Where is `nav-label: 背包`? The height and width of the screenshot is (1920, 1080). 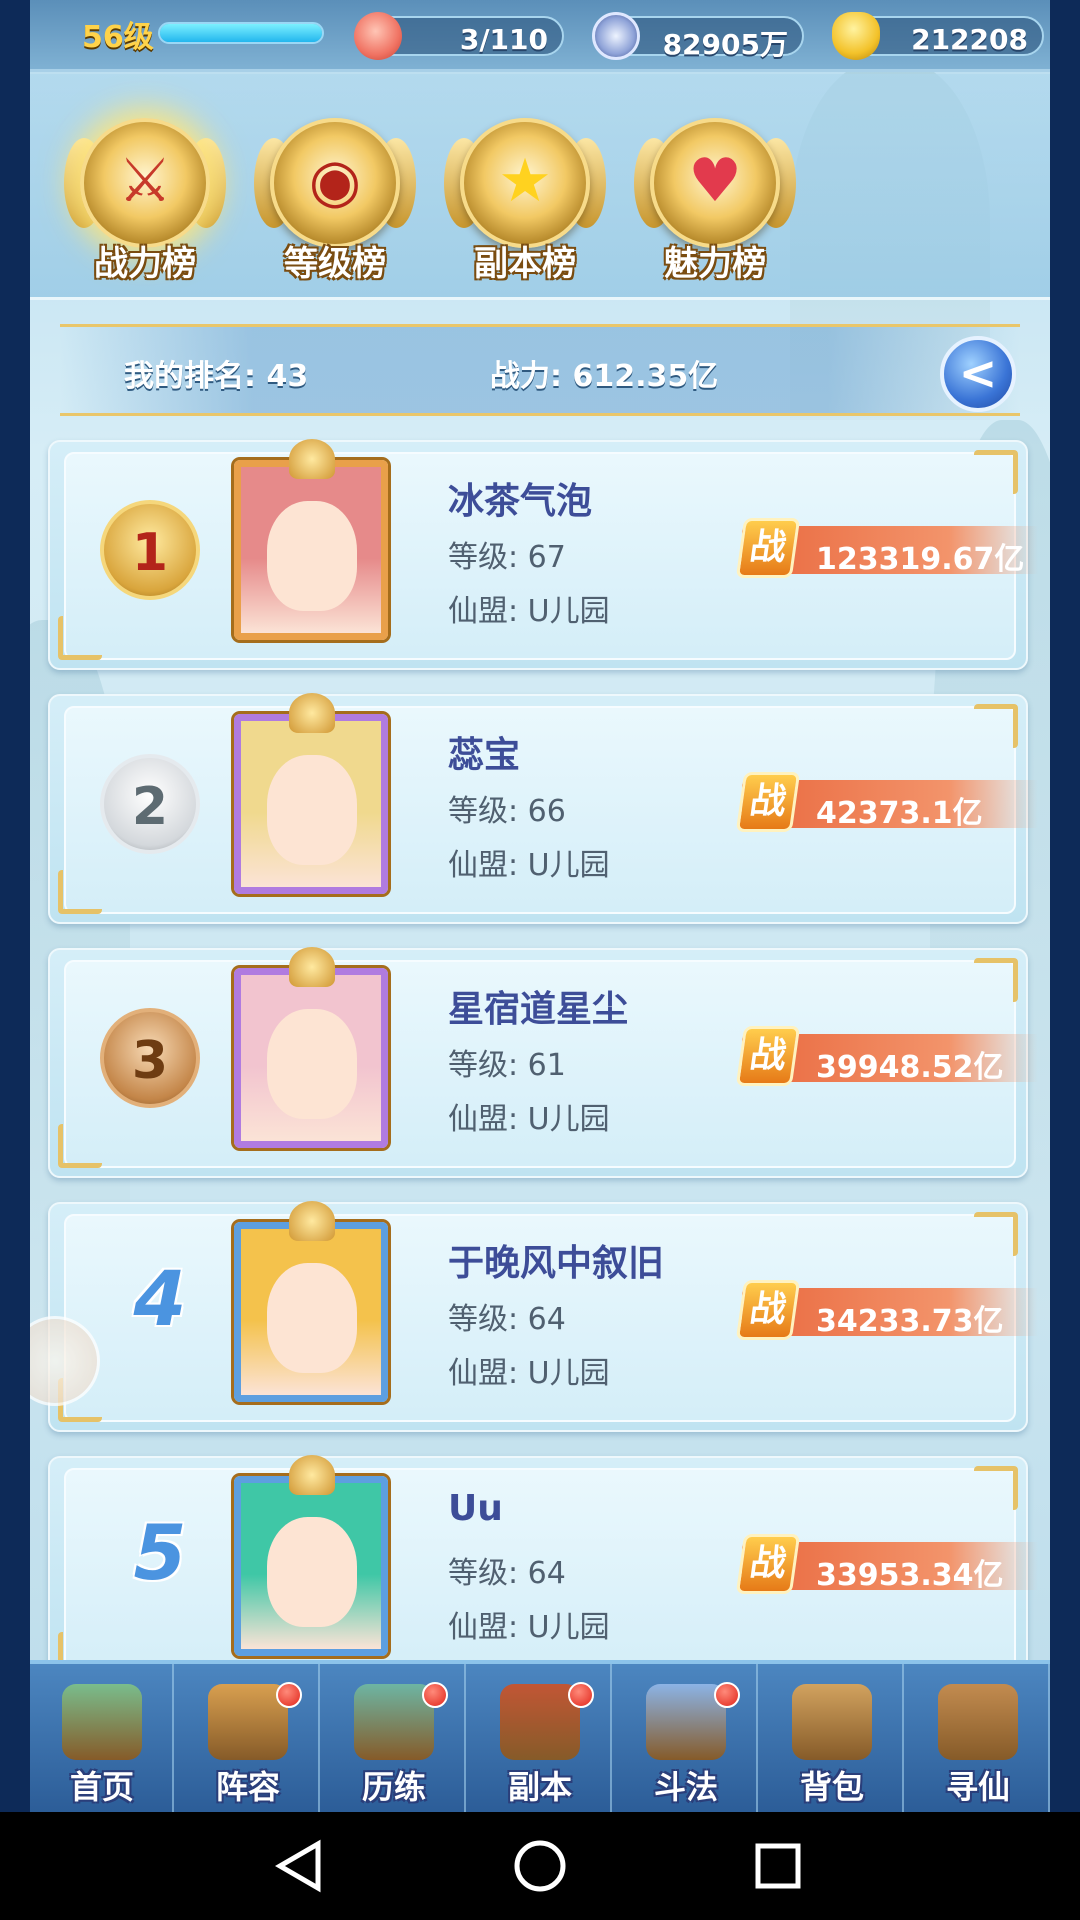
nav-label: 背包 is located at coordinates (831, 1787).